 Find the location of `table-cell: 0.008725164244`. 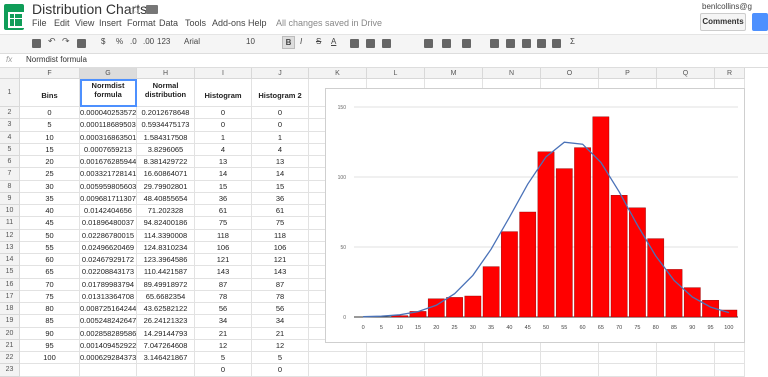

table-cell: 0.008725164244 is located at coordinates (108, 309).